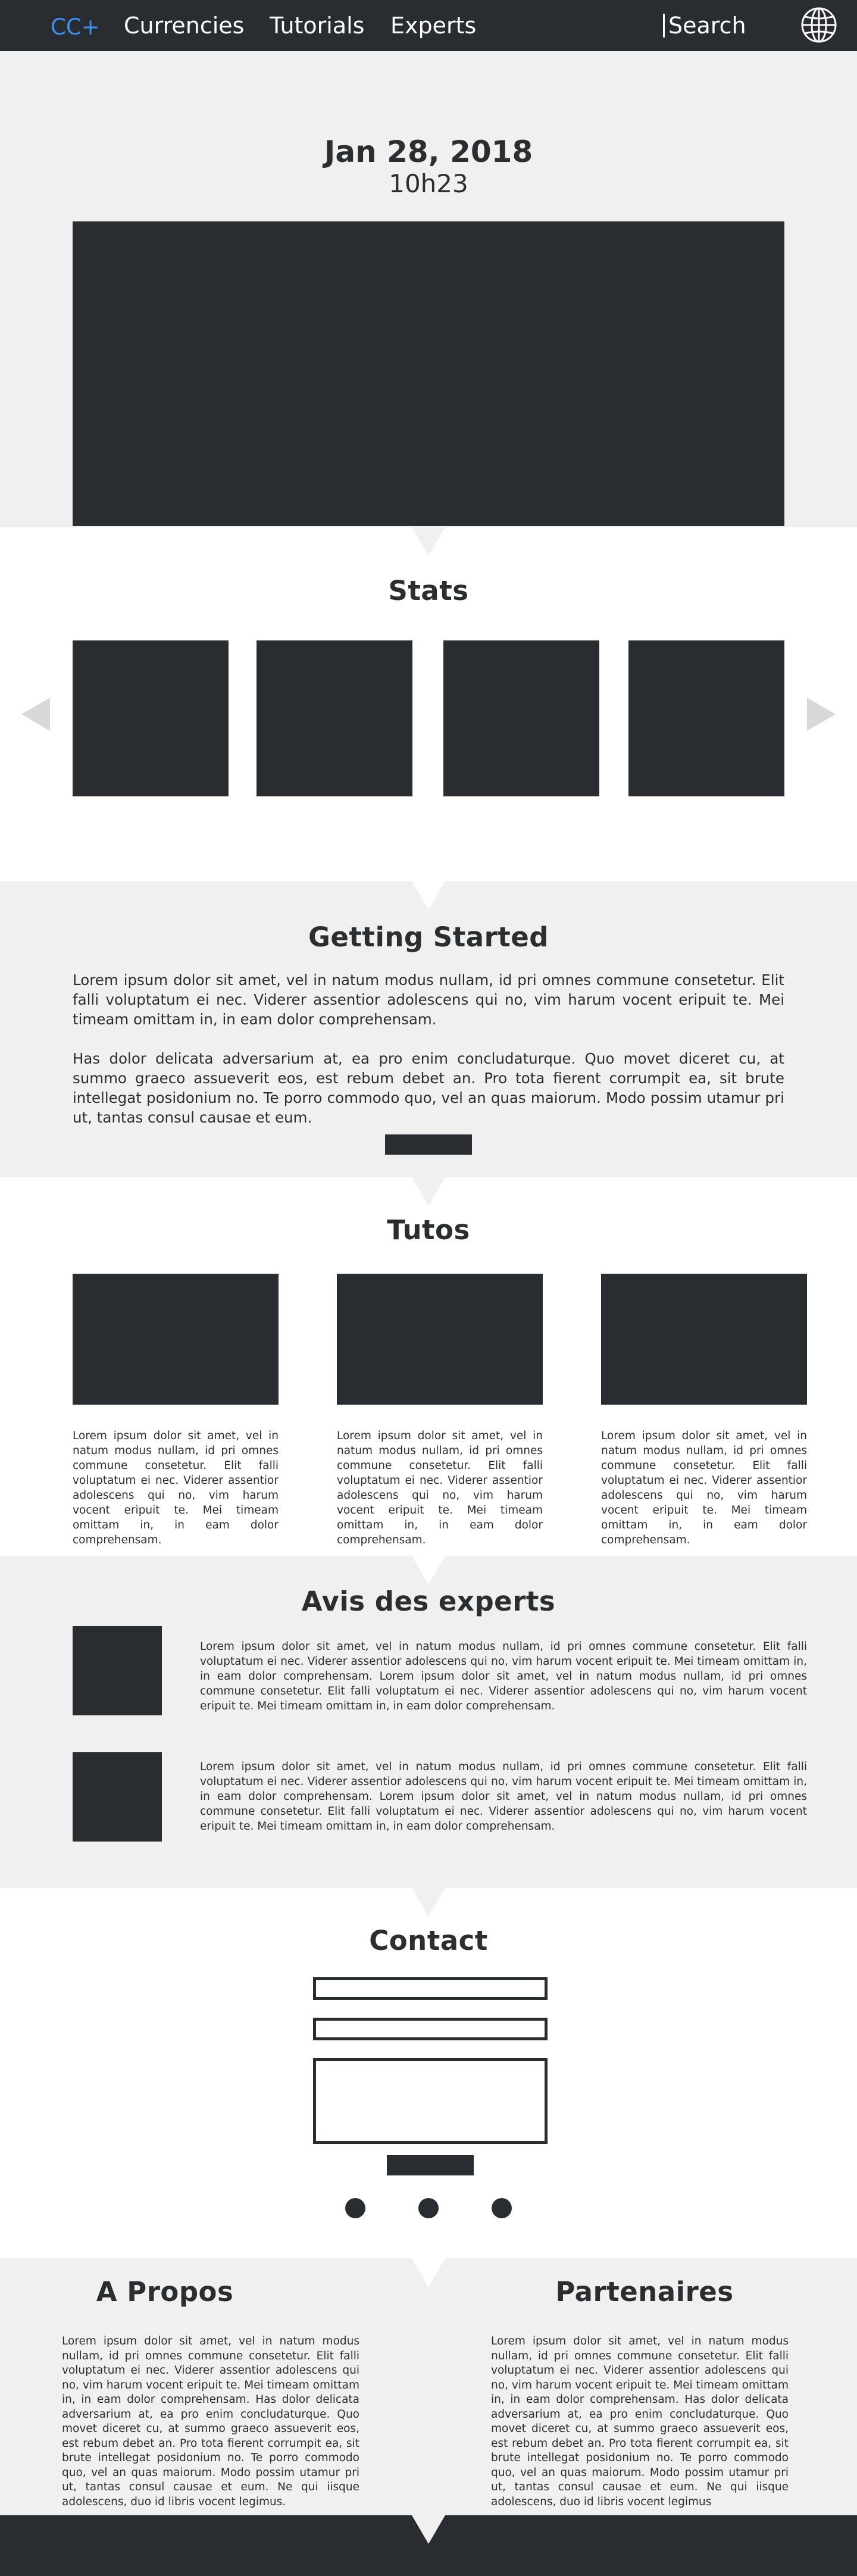 This screenshot has height=2576, width=857. Describe the element at coordinates (430, 2165) in the screenshot. I see `contact-send-button` at that location.